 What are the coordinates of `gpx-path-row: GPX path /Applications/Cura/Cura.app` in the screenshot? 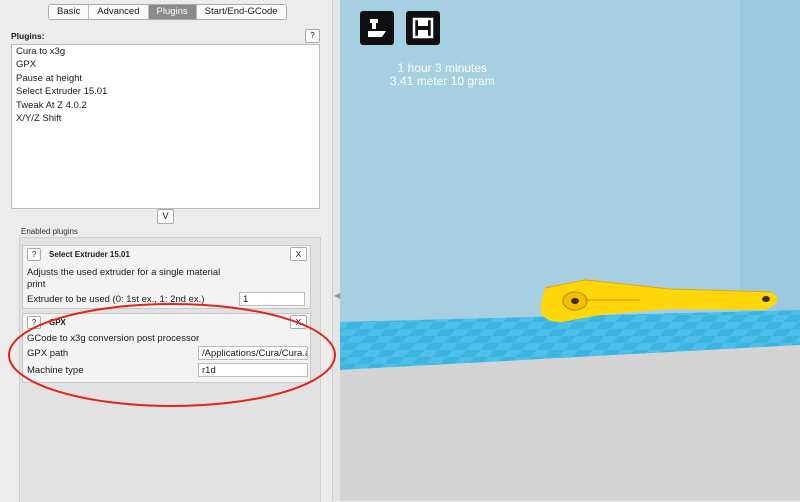 It's located at (167, 354).